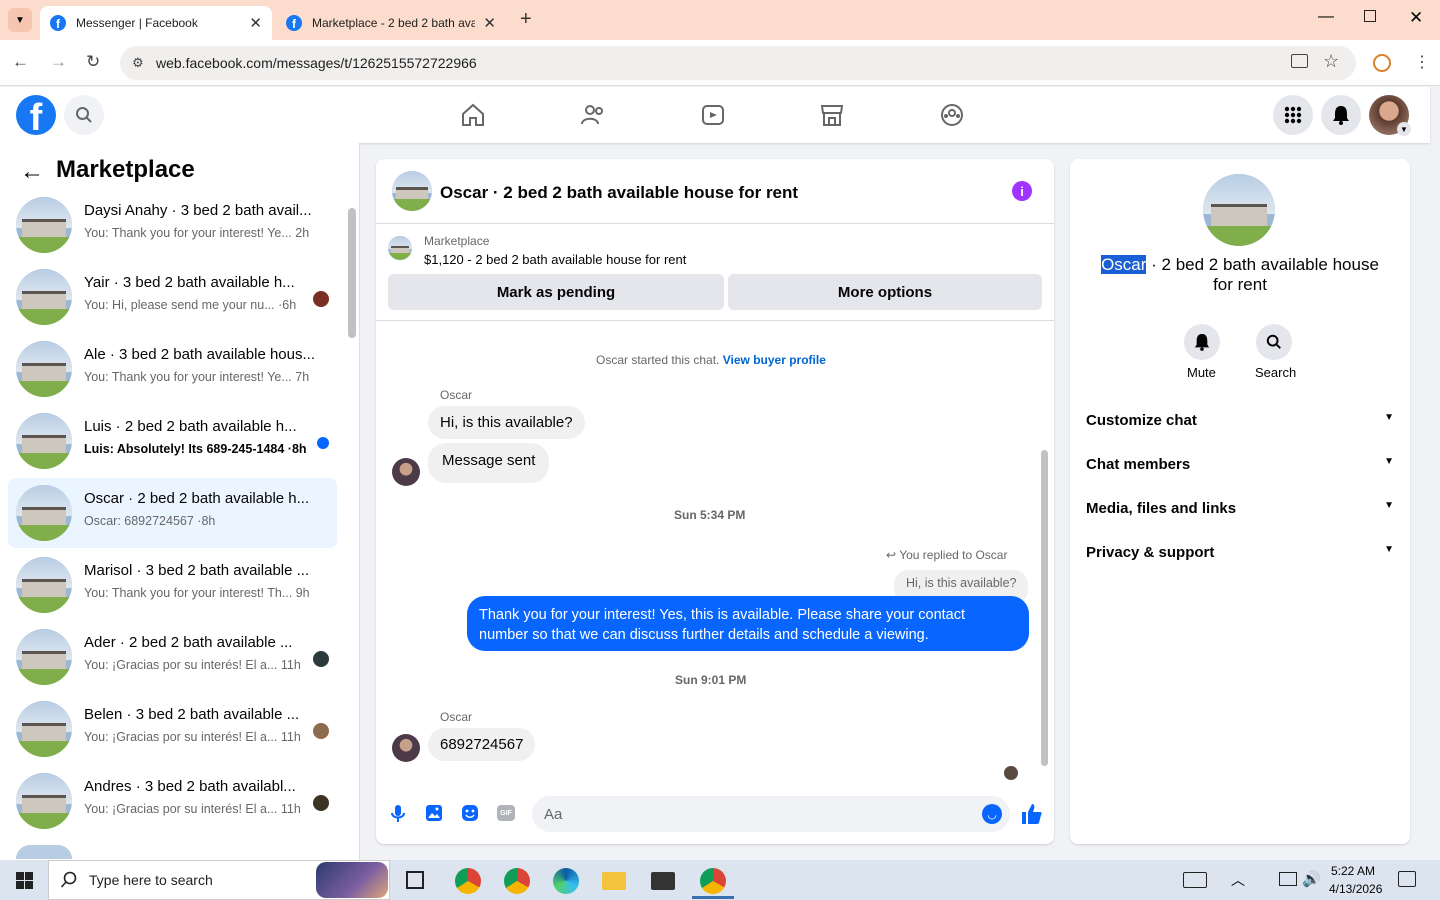  I want to click on volume-icon: 🔊, so click(1311, 879).